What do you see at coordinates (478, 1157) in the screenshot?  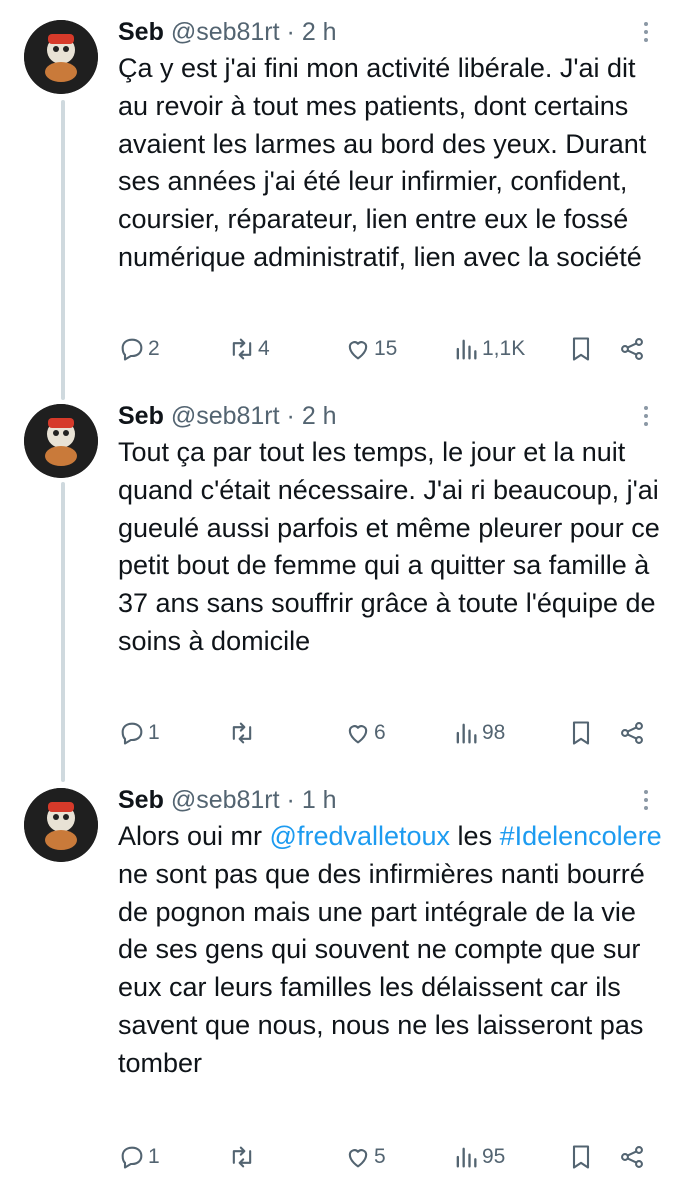 I see `views-button: 95` at bounding box center [478, 1157].